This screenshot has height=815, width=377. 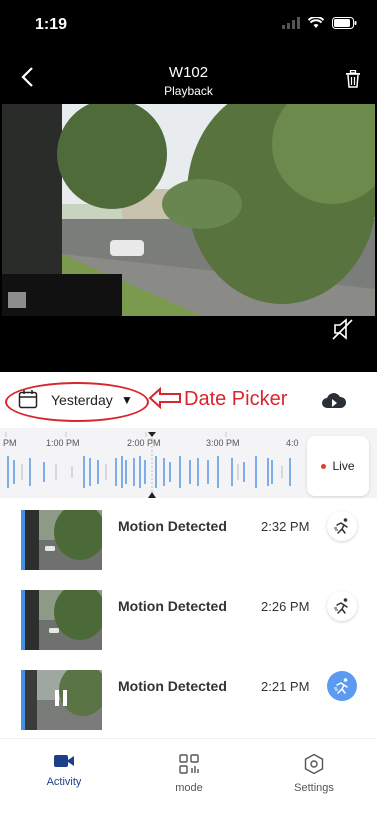 I want to click on wifi-icon, so click(x=316, y=22).